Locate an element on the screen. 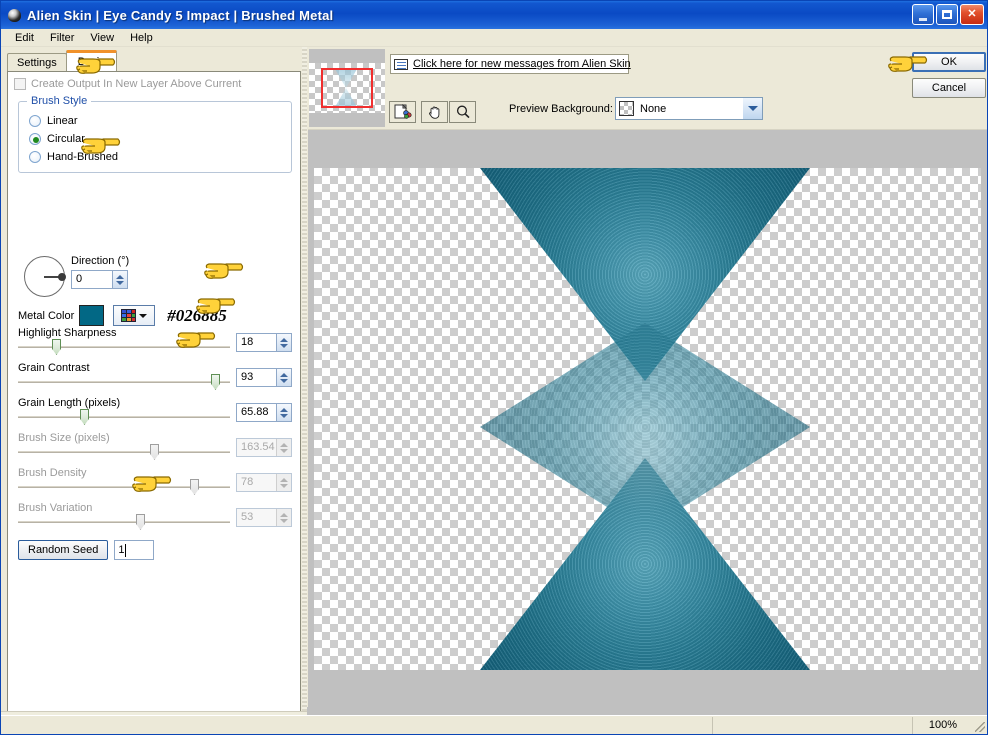 This screenshot has width=988, height=735. palette-grid-icon is located at coordinates (129, 315).